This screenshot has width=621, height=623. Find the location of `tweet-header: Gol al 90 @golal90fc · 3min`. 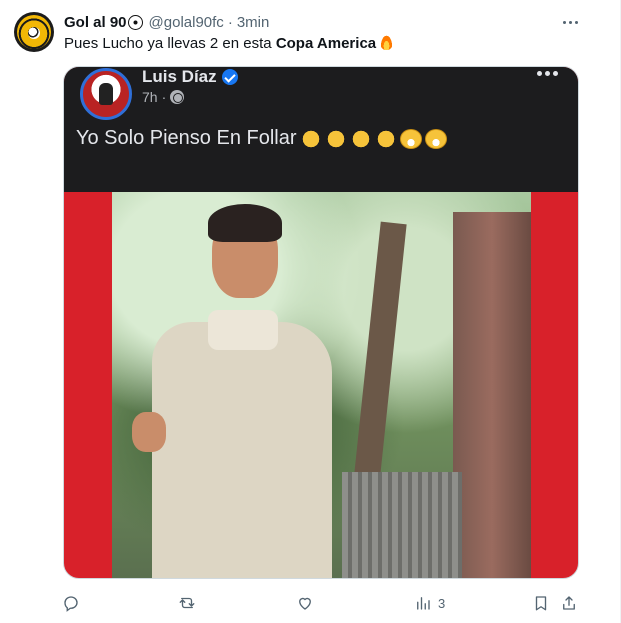

tweet-header: Gol al 90 @golal90fc · 3min is located at coordinates (166, 22).